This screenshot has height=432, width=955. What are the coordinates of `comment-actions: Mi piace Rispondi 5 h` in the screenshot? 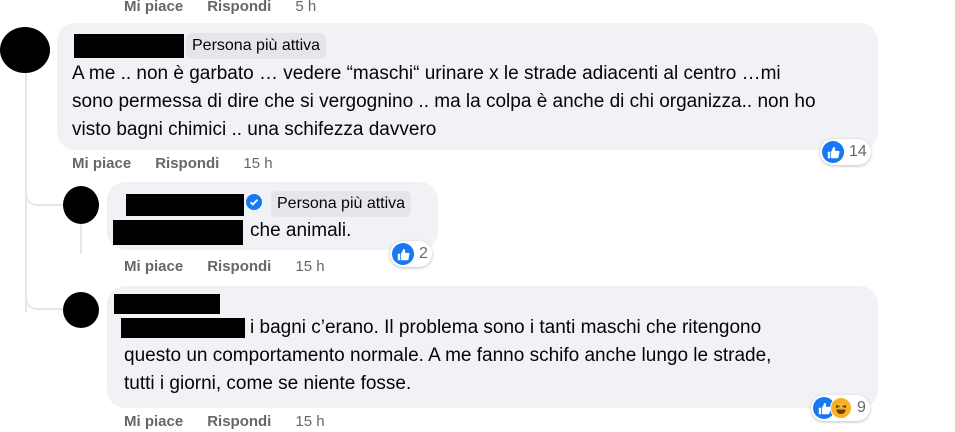 It's located at (232, 8).